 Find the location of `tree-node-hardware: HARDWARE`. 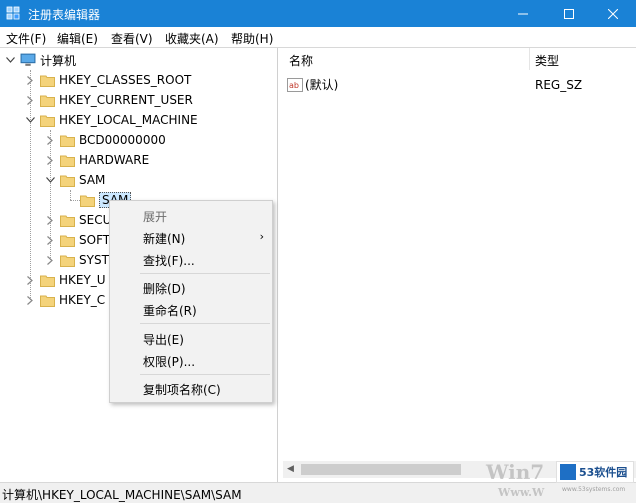

tree-node-hardware: HARDWARE is located at coordinates (96, 160).